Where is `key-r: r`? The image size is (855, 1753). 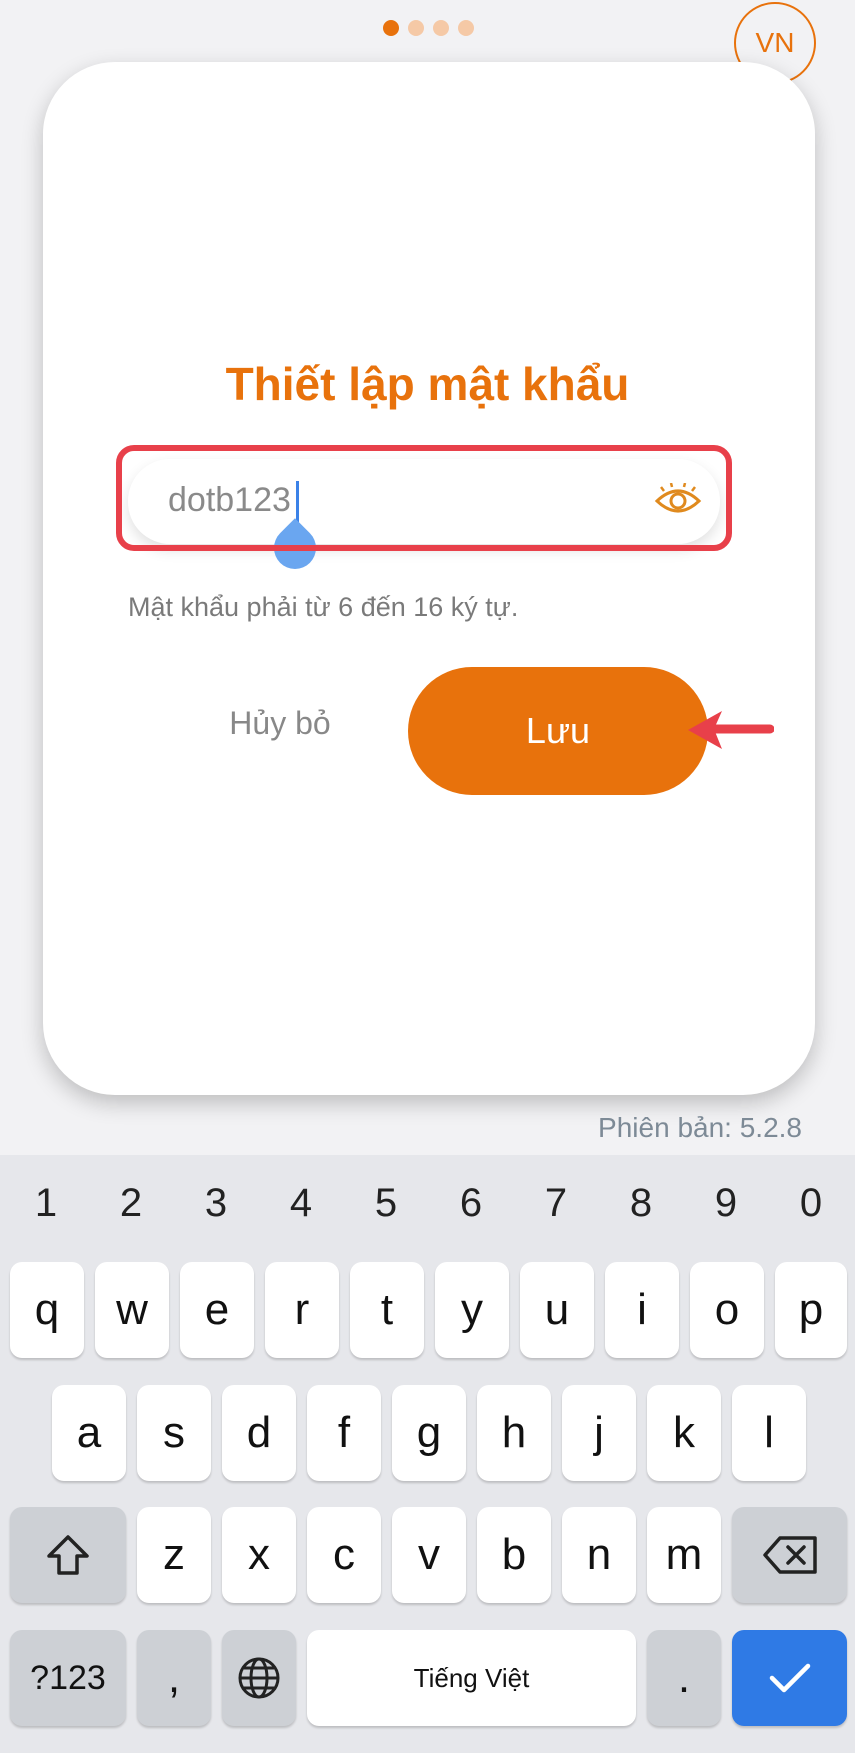 key-r: r is located at coordinates (302, 1310).